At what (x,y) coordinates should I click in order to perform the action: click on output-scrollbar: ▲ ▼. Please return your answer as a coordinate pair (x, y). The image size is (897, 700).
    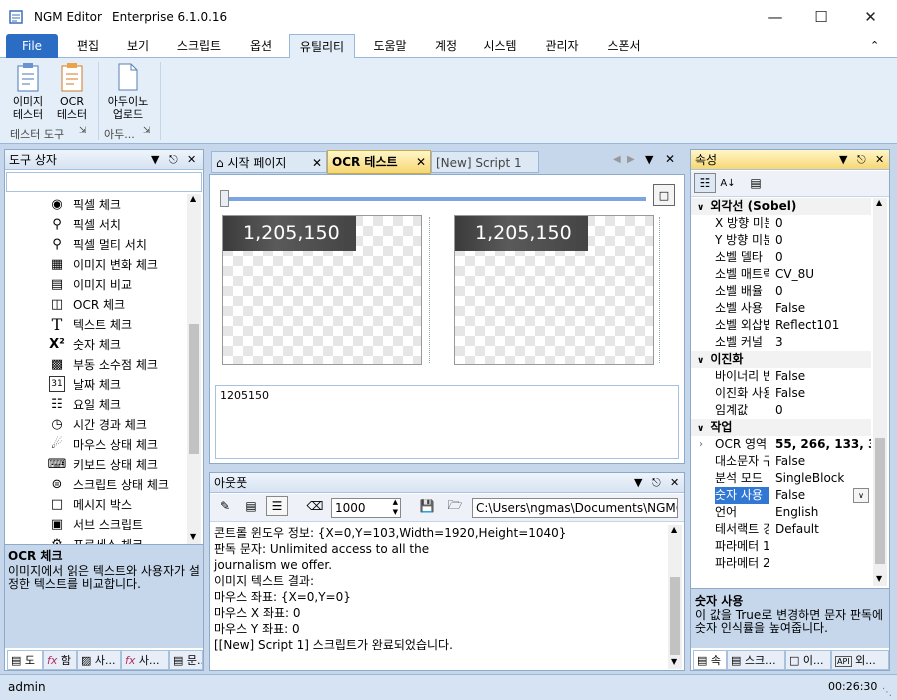
    Looking at the image, I should click on (675, 597).